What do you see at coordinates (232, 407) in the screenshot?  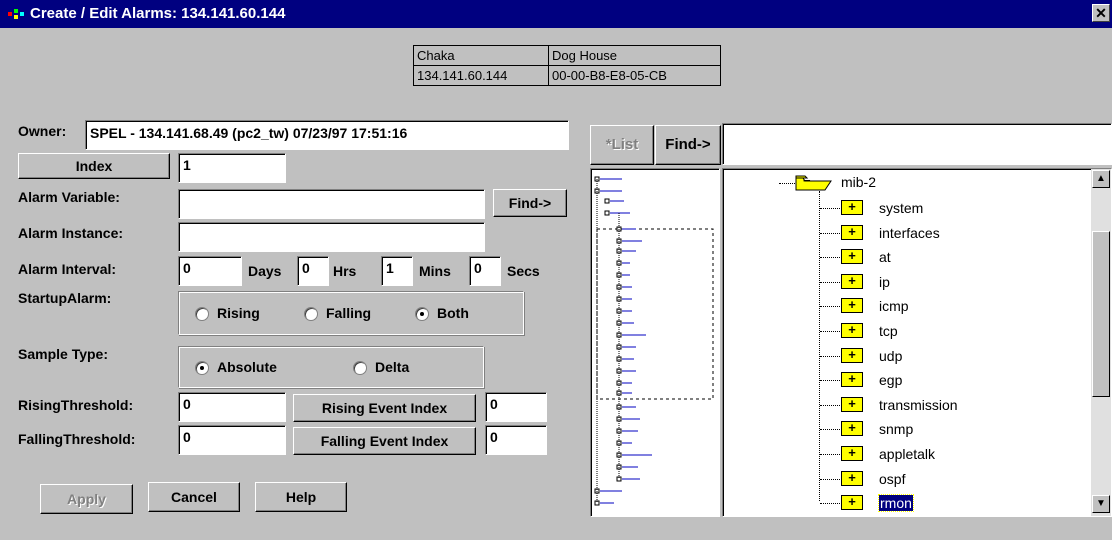 I see `rising-threshold-field: 0` at bounding box center [232, 407].